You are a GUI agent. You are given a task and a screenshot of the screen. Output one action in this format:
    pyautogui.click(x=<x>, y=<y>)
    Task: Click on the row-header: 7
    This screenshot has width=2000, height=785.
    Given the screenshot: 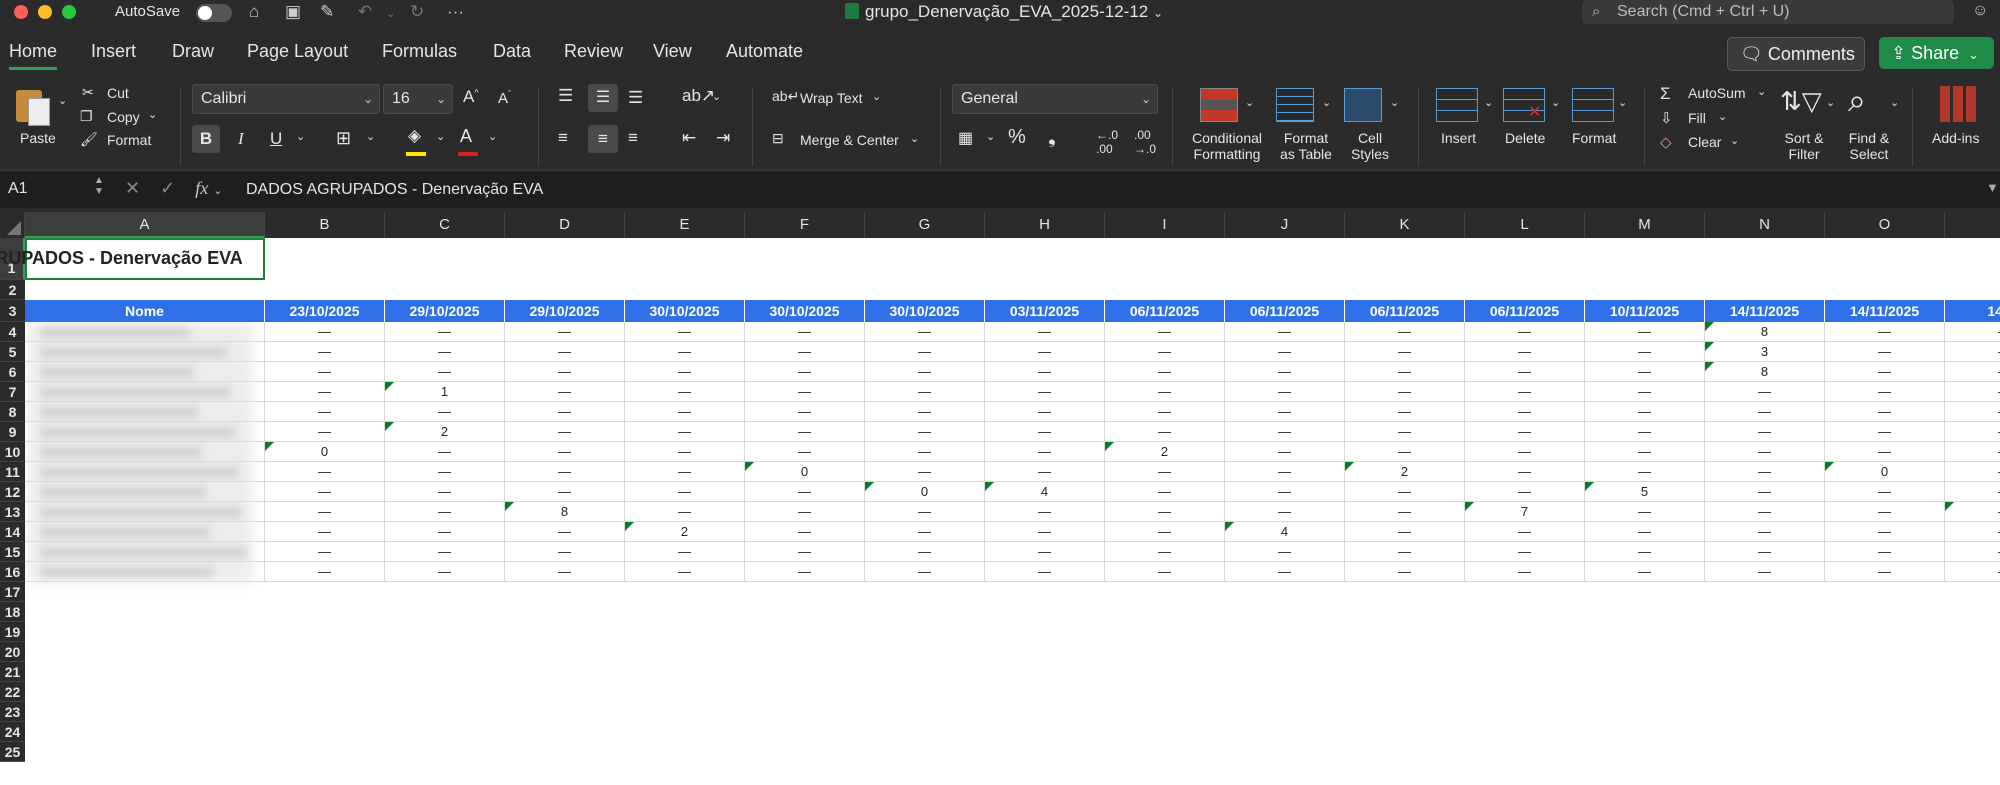 What is the action you would take?
    pyautogui.click(x=12, y=392)
    